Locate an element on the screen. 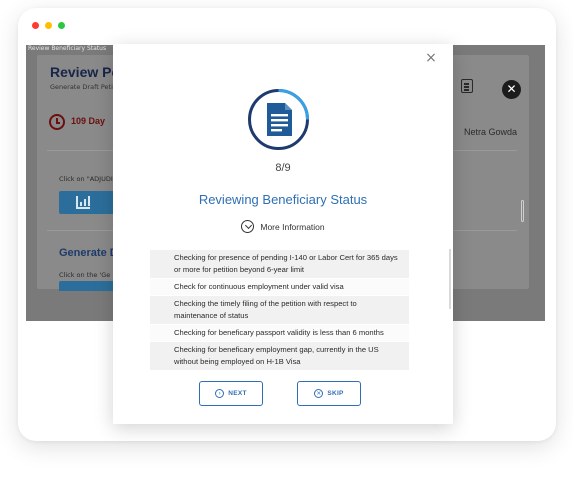 This screenshot has width=573, height=477. panel-subtitle: Generate Draft Petit is located at coordinates (83, 87).